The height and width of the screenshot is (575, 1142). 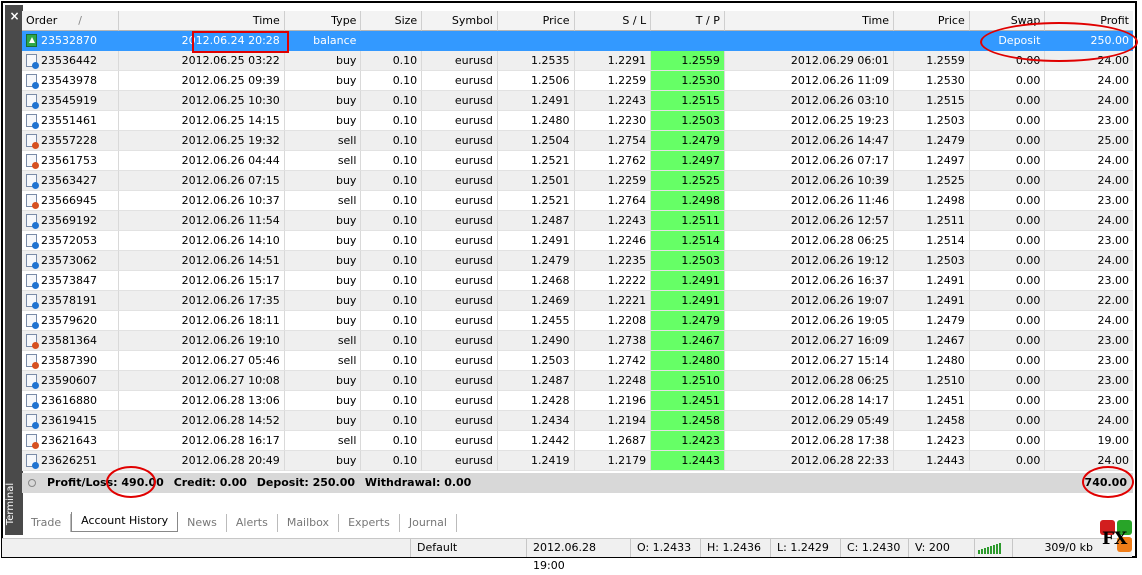 What do you see at coordinates (932, 201) in the screenshot?
I see `cell-price2: 1.2498` at bounding box center [932, 201].